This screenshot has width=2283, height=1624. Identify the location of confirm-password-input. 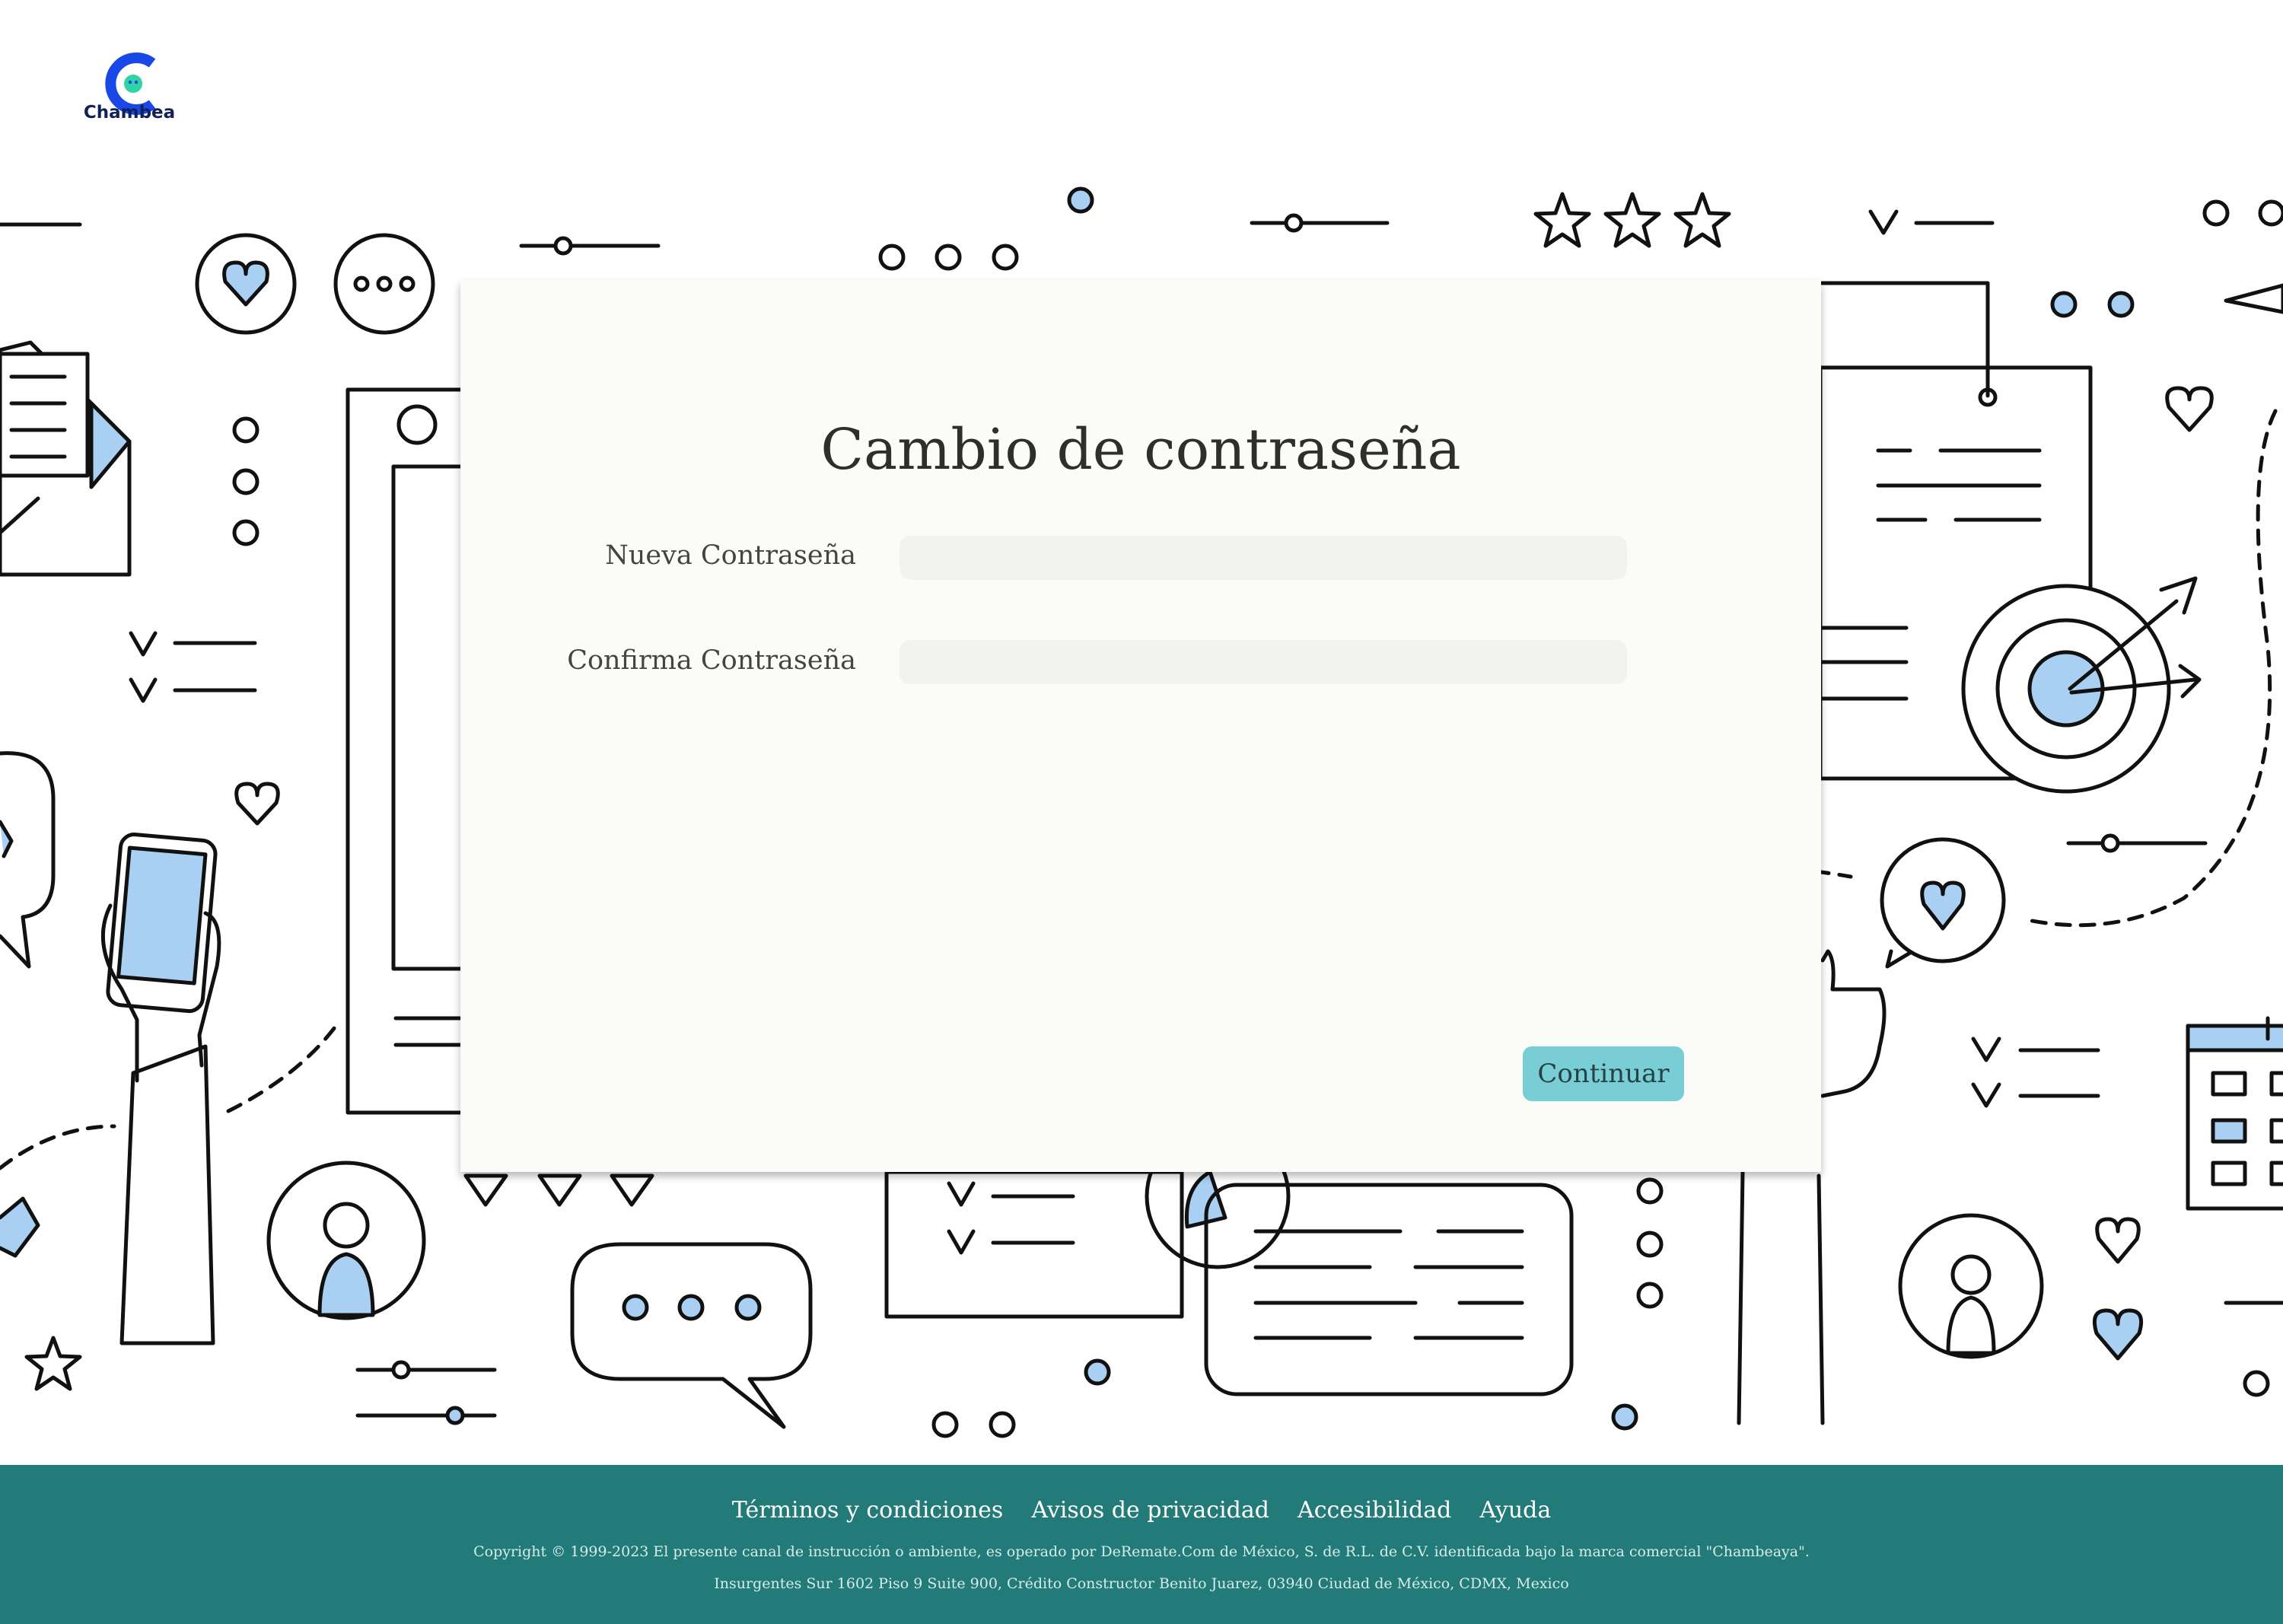
(1263, 662).